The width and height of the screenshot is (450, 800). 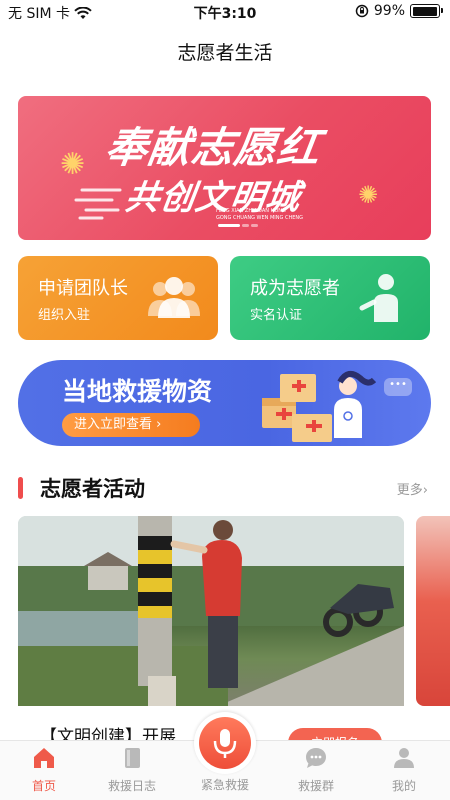 I want to click on emergency-rescue-circle, so click(x=225, y=743).